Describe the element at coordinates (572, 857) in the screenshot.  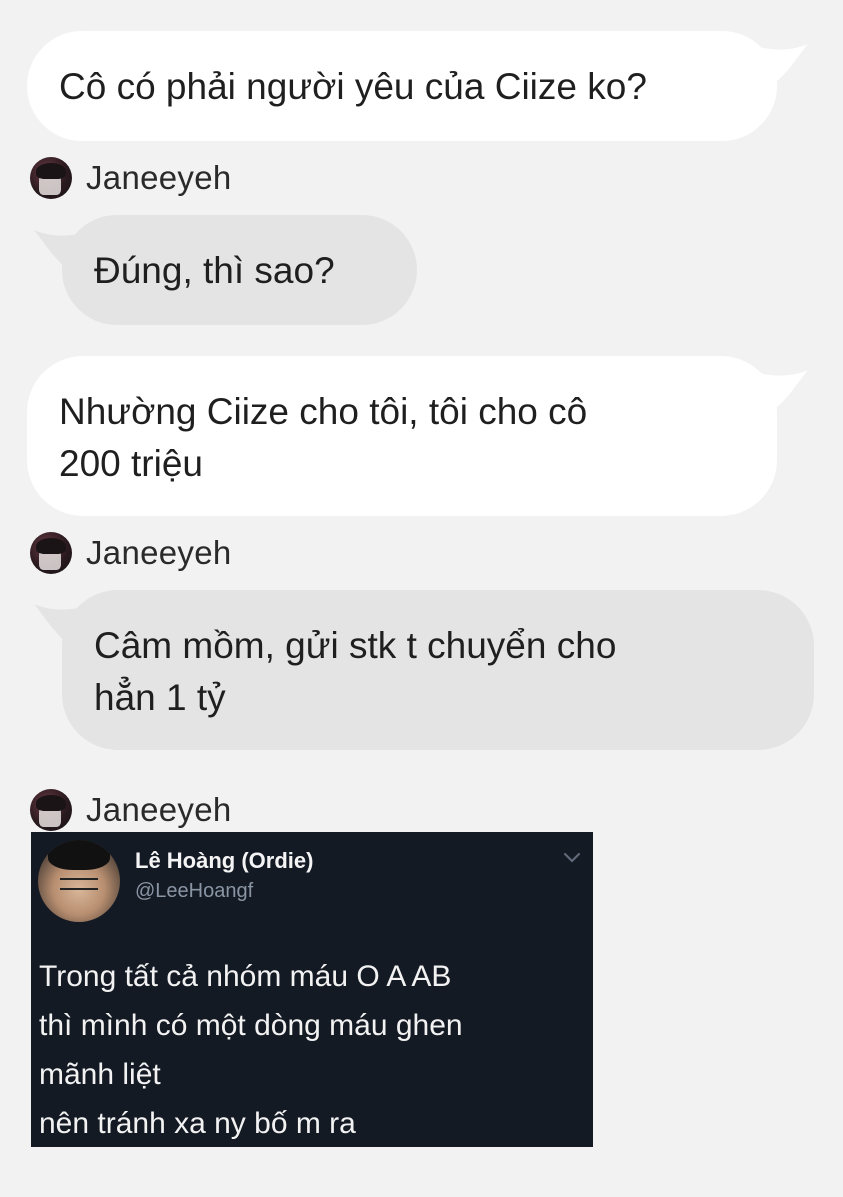
I see `chevron-down-icon` at that location.